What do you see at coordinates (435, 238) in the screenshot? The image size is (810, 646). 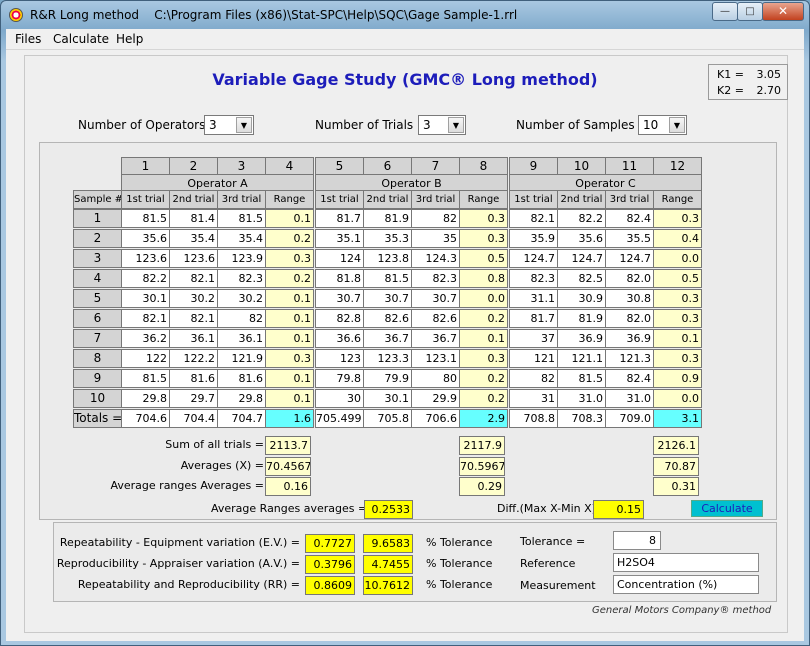 I see `trial-cell: 35` at bounding box center [435, 238].